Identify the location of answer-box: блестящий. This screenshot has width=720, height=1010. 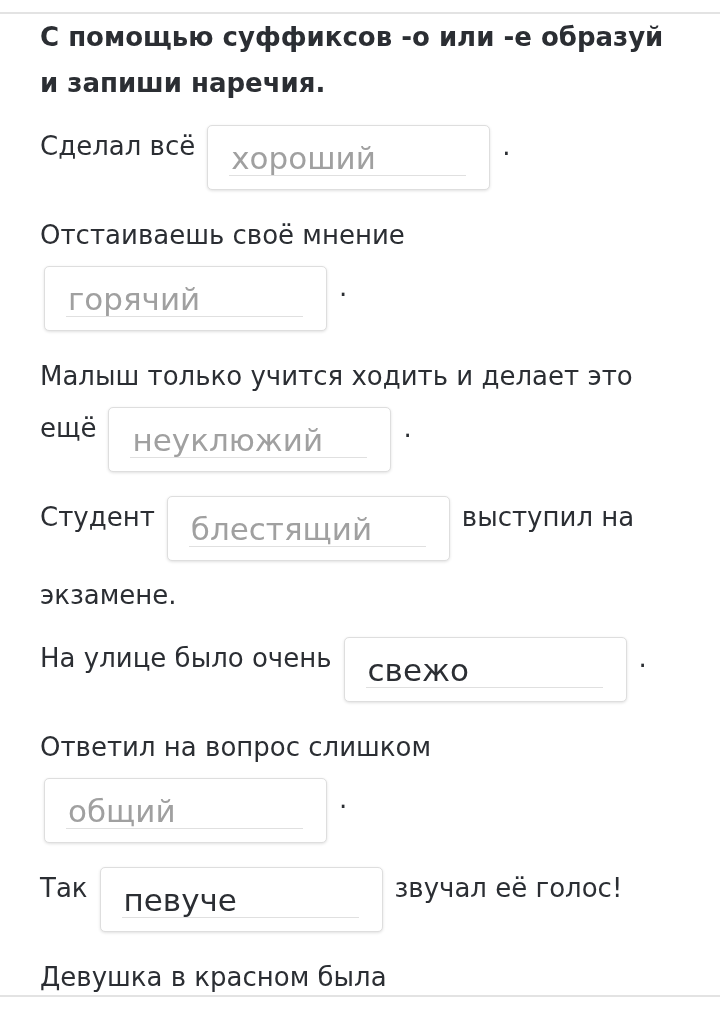
(308, 528).